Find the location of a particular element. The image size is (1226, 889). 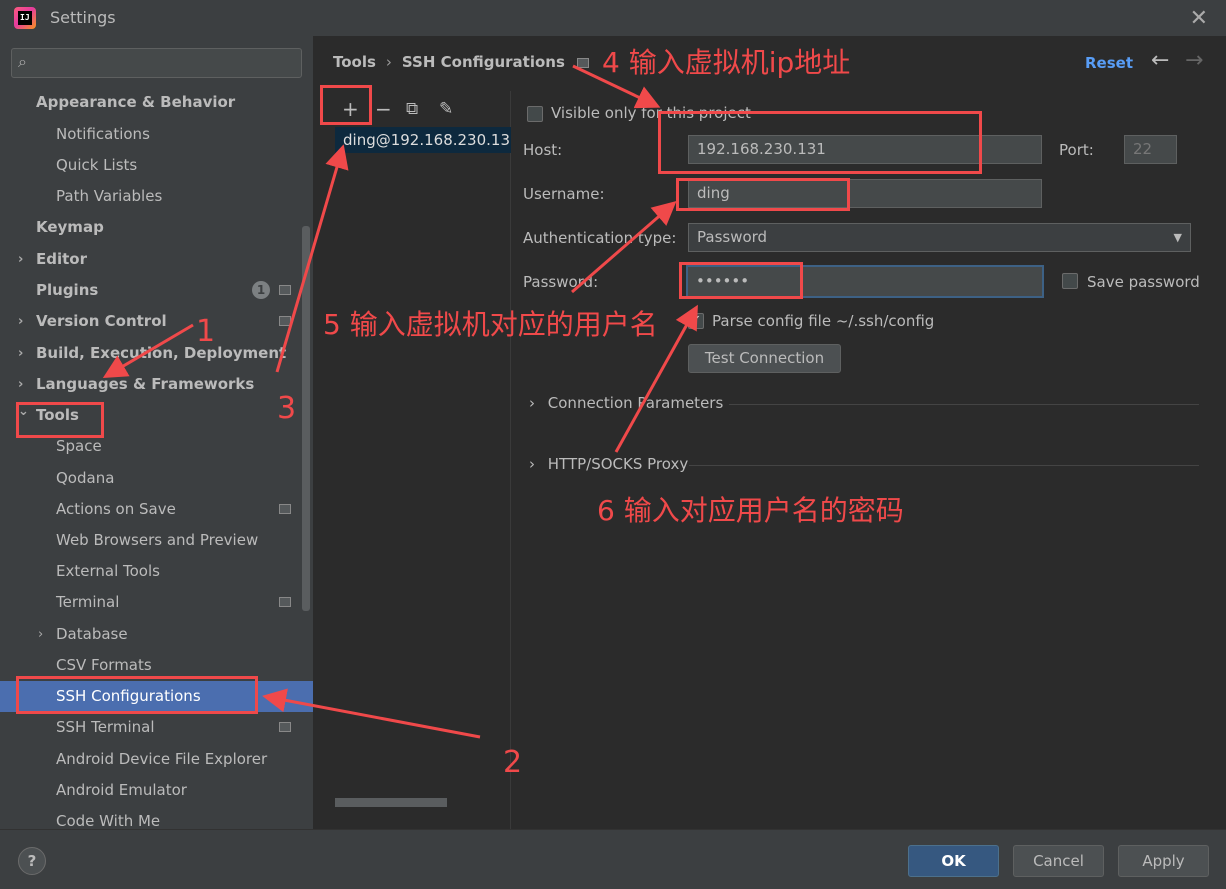

sidebar-item: SSH Configurations is located at coordinates (156, 696).